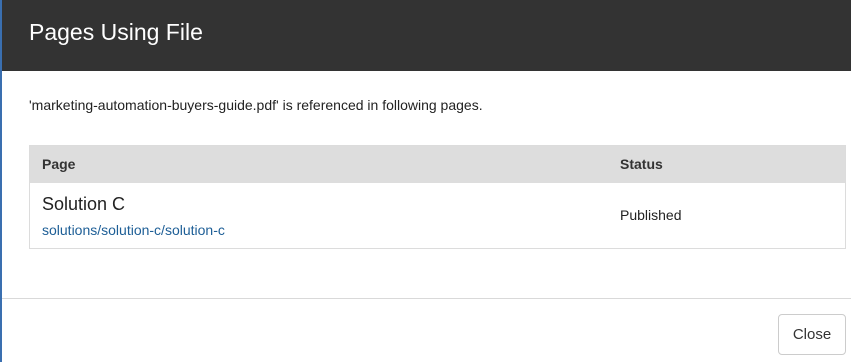 This screenshot has height=362, width=851. Describe the element at coordinates (133, 230) in the screenshot. I see `page-path-link: solutions/solution-c/solution-c` at that location.